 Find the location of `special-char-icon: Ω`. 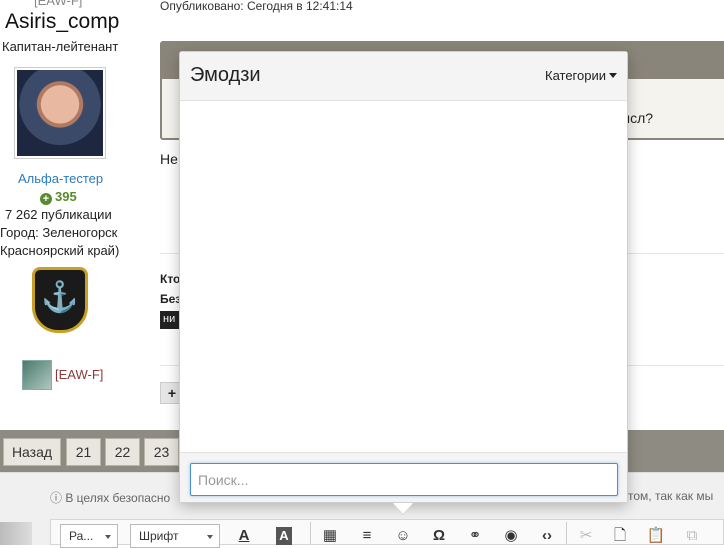

special-char-icon: Ω is located at coordinates (439, 536).